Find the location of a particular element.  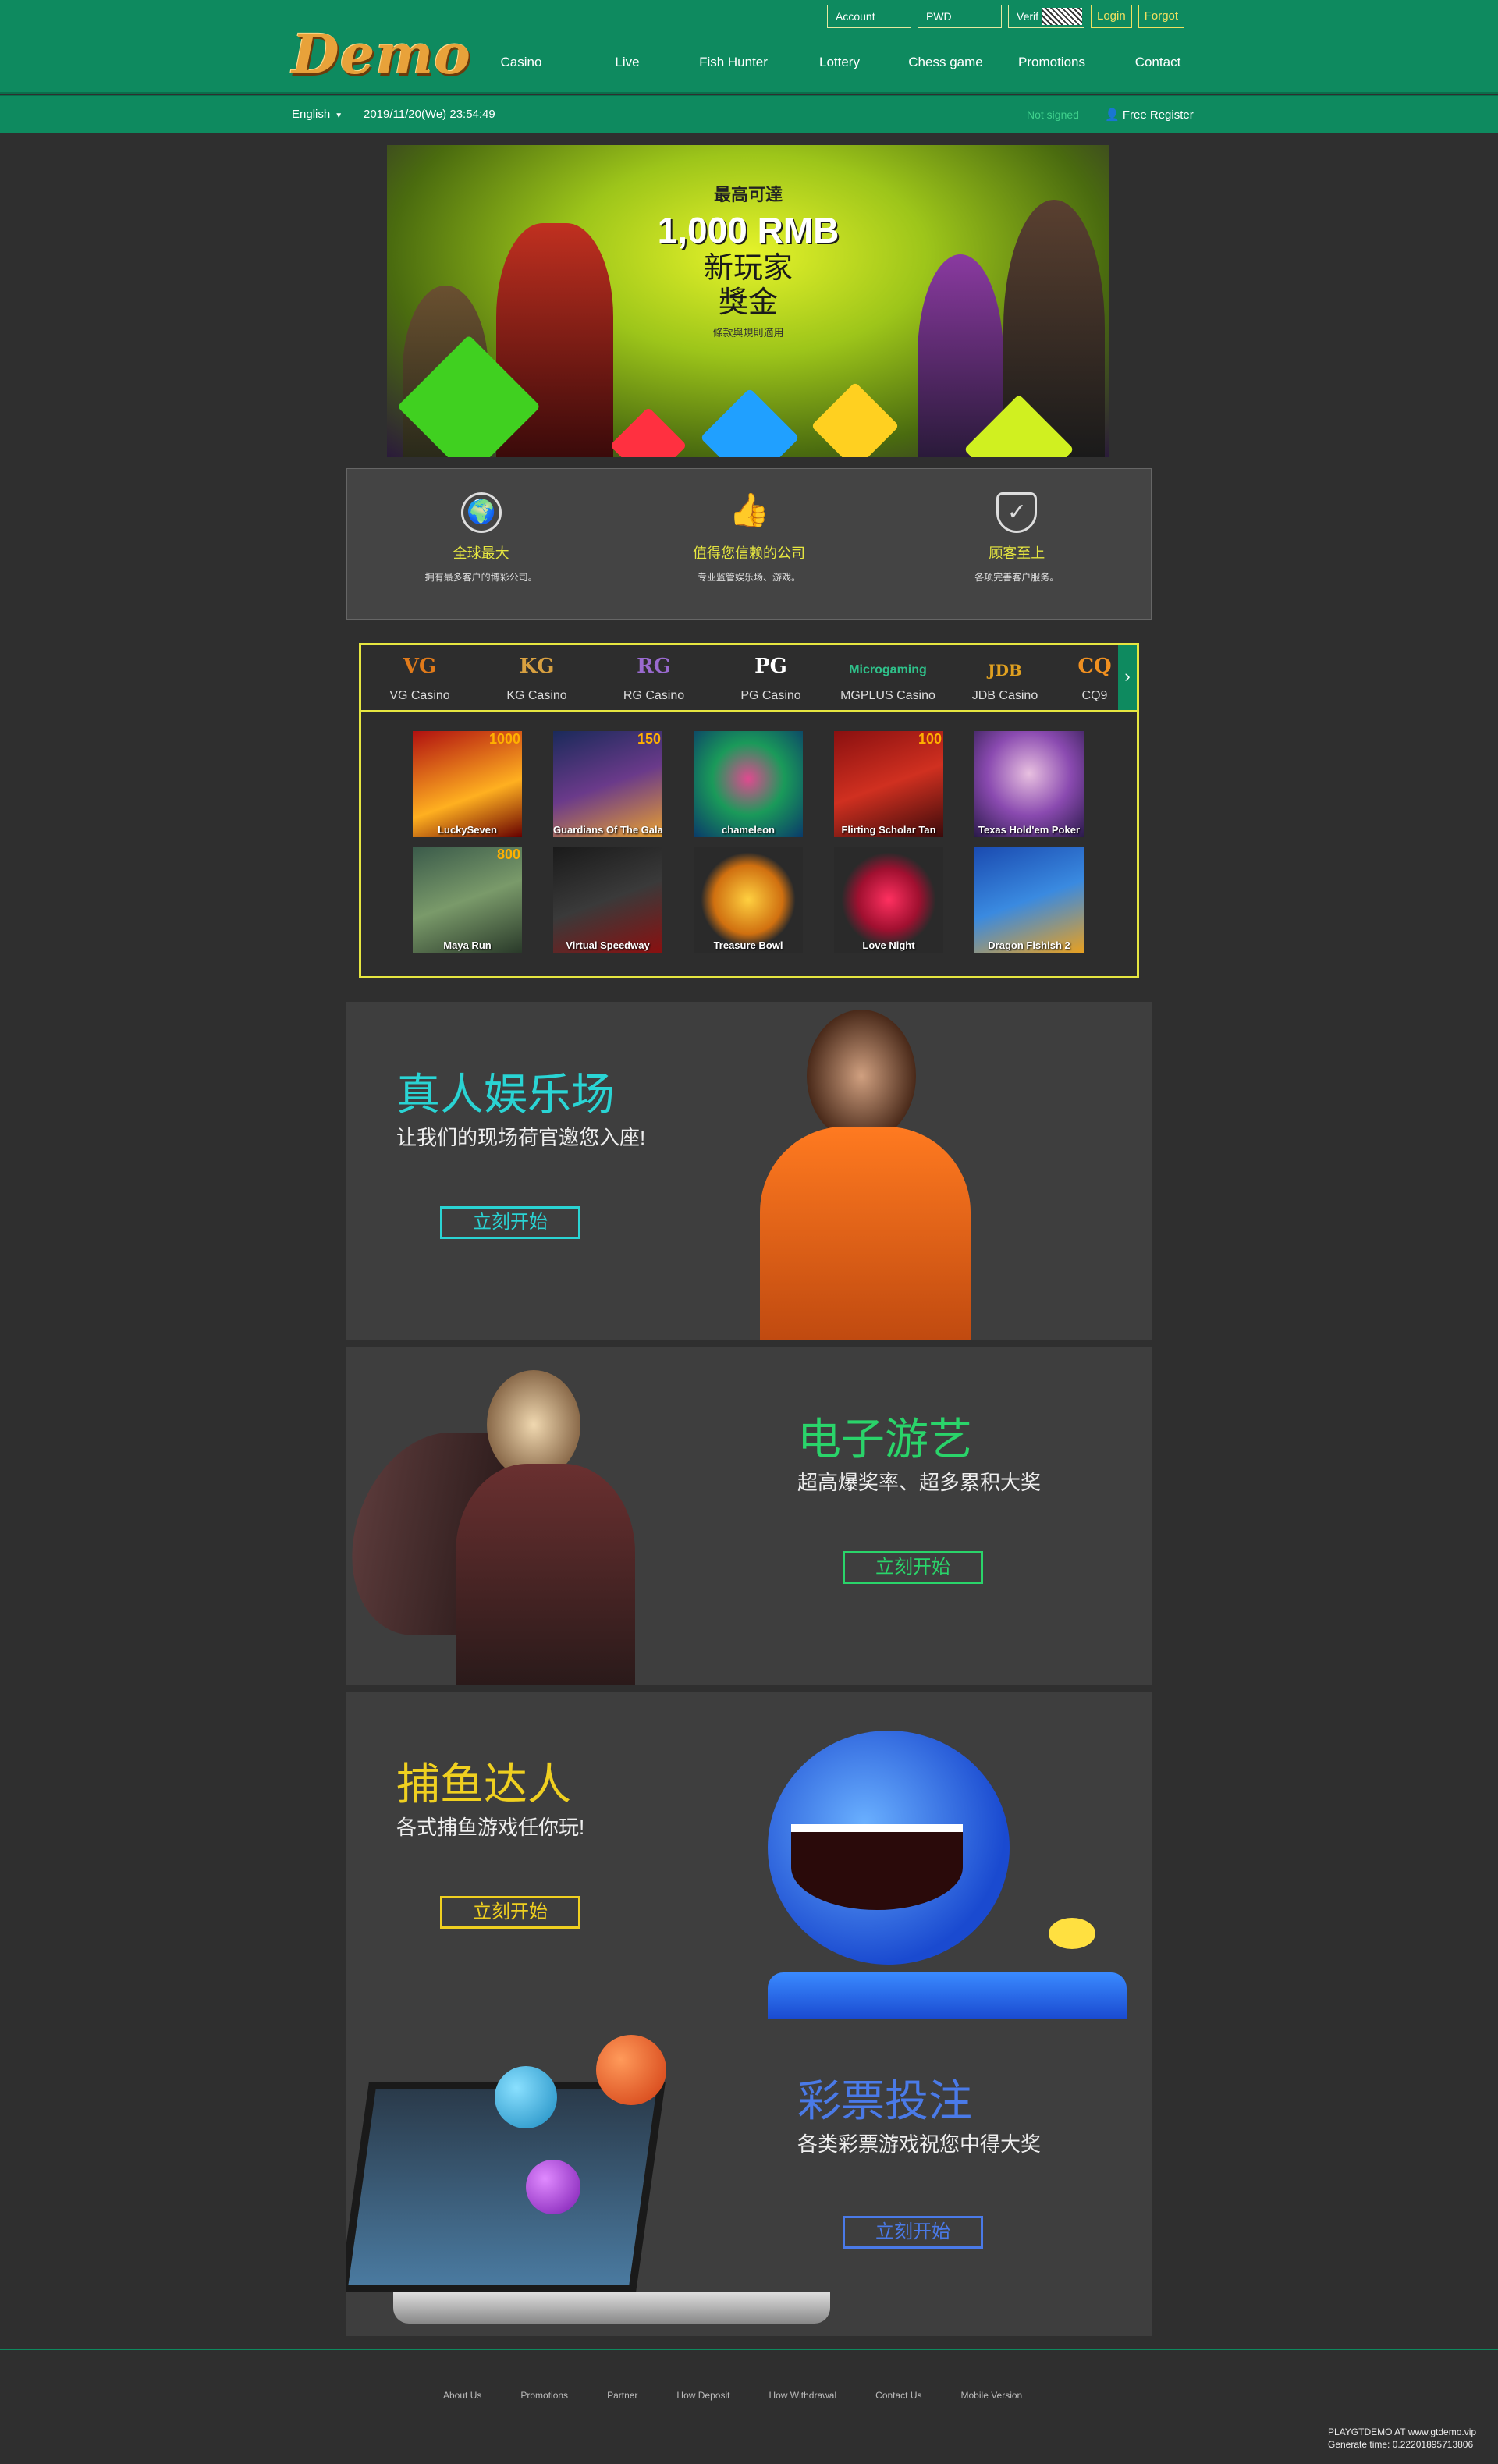

nav-item-chess-game: Chess game is located at coordinates (946, 62).